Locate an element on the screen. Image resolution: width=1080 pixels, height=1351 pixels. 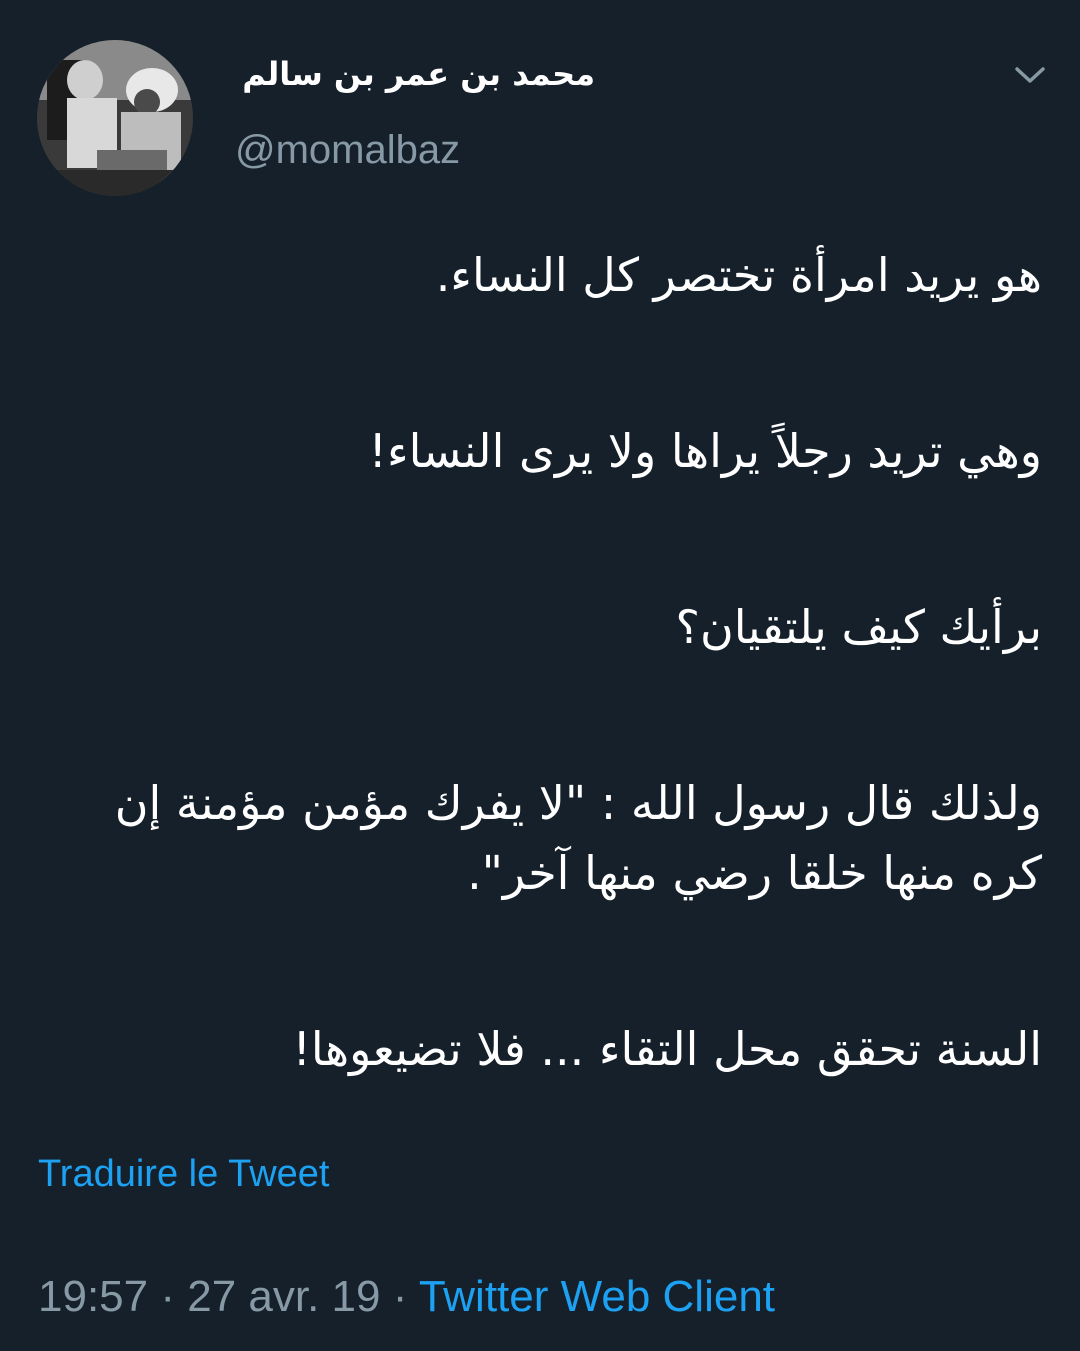
tweet-date: 27 avr. 19 is located at coordinates (283, 1296).